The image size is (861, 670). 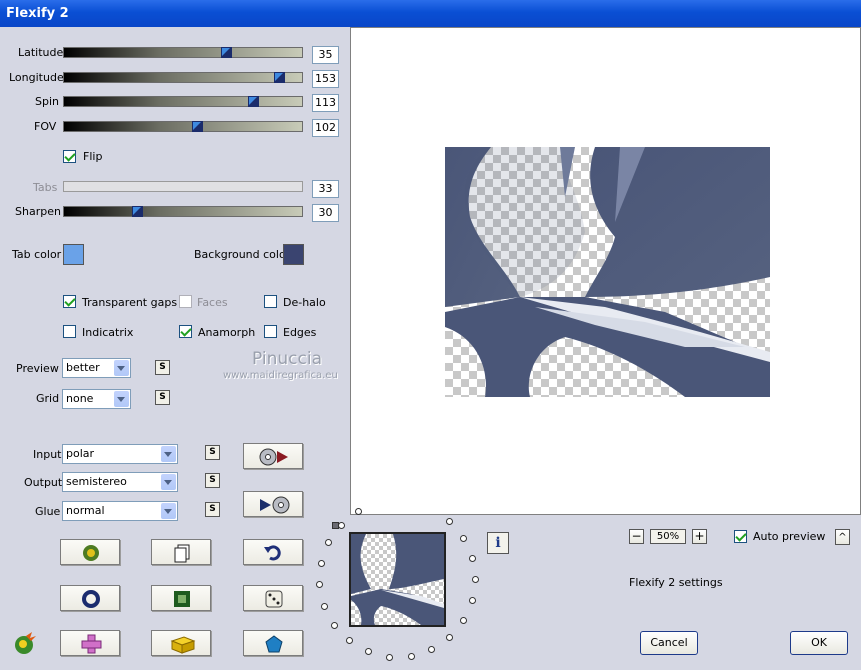 What do you see at coordinates (197, 126) in the screenshot?
I see `fov-thumb` at bounding box center [197, 126].